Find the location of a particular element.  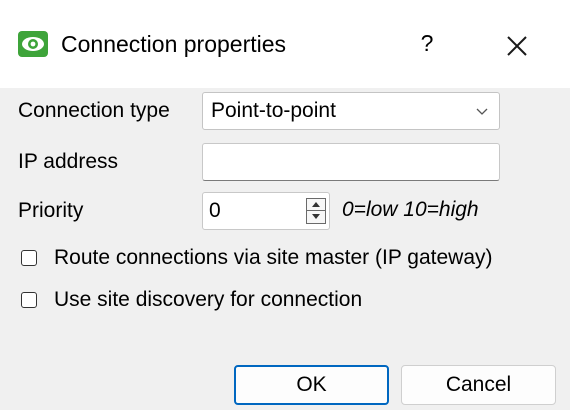

priority-value: 0 is located at coordinates (215, 210).